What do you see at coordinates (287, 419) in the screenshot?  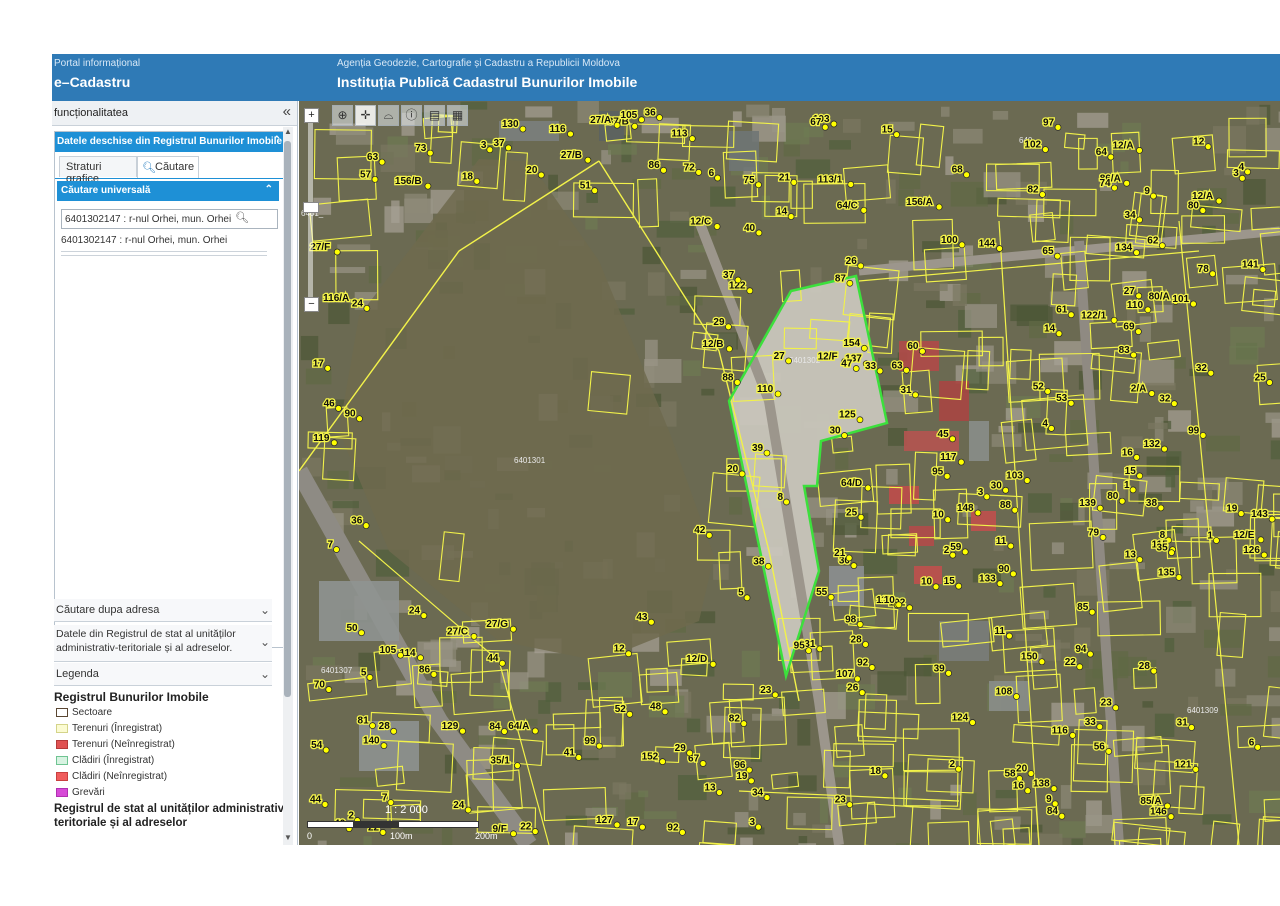 I see `scroll-thumb` at bounding box center [287, 419].